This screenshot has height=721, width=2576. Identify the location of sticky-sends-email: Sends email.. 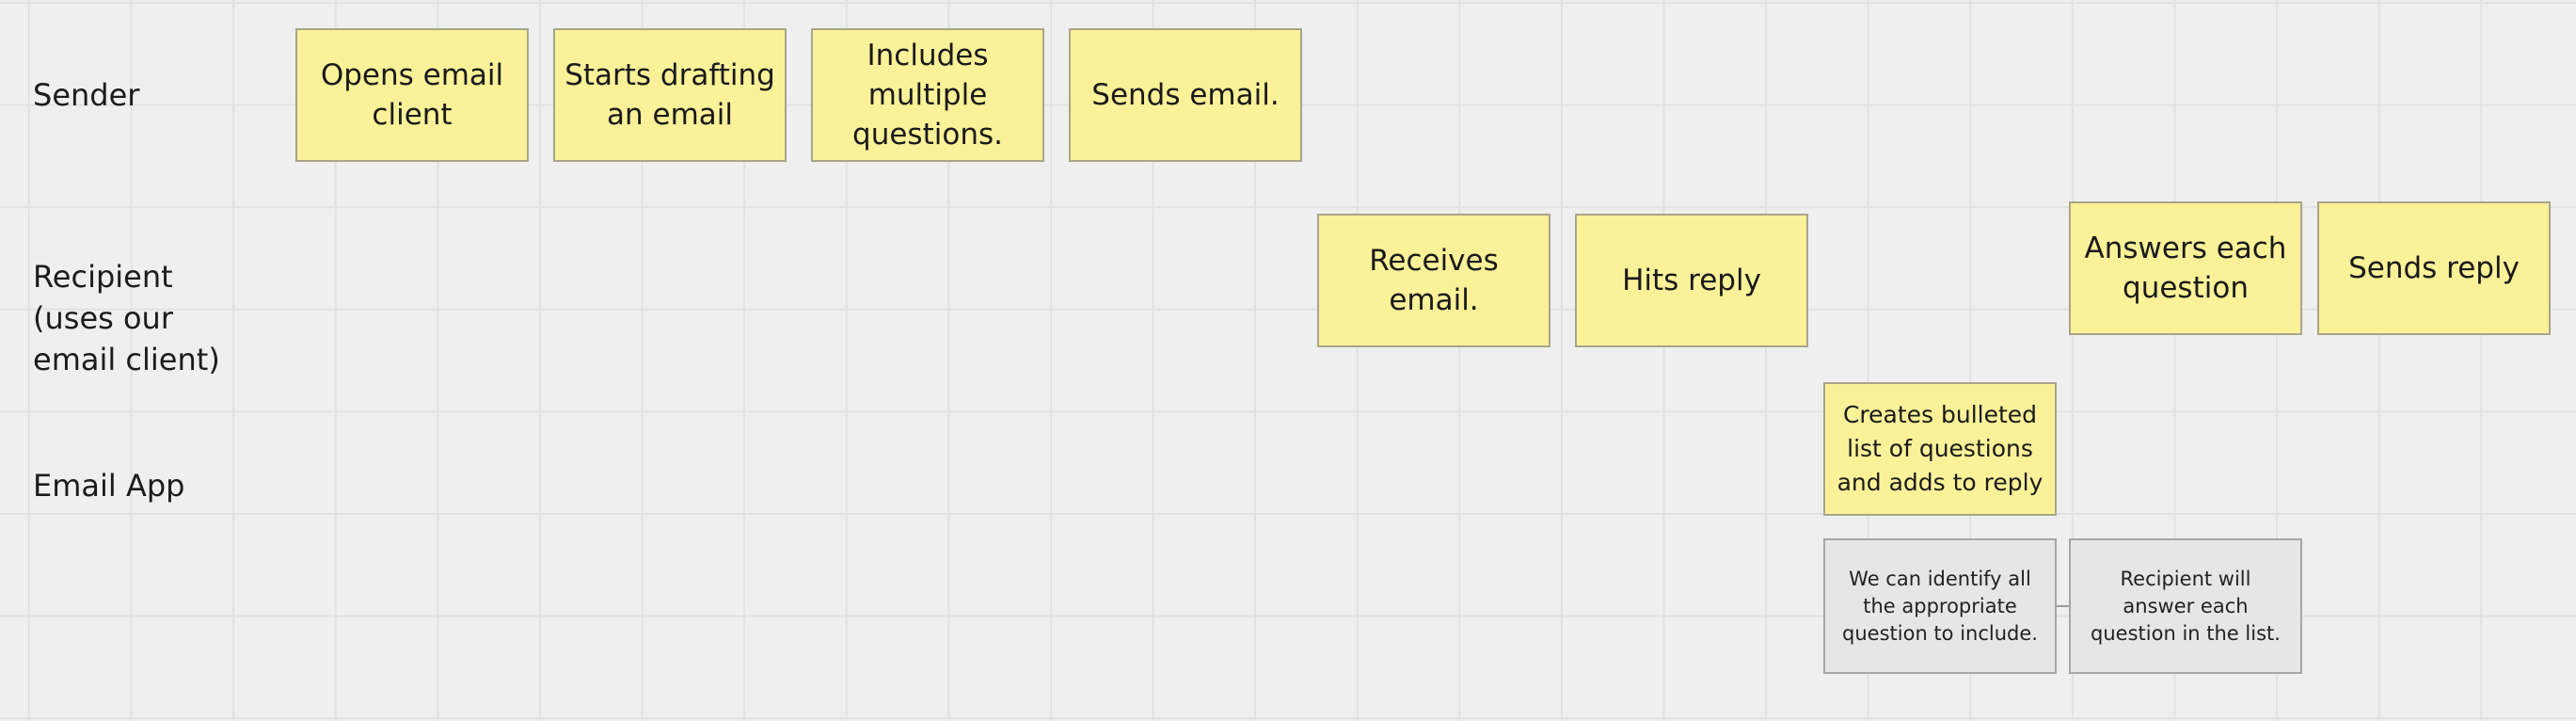
(1185, 95).